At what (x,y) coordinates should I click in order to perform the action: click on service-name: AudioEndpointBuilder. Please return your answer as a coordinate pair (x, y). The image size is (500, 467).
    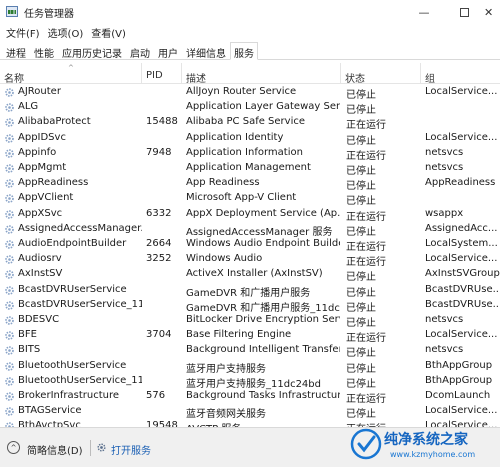
    Looking at the image, I should click on (72, 243).